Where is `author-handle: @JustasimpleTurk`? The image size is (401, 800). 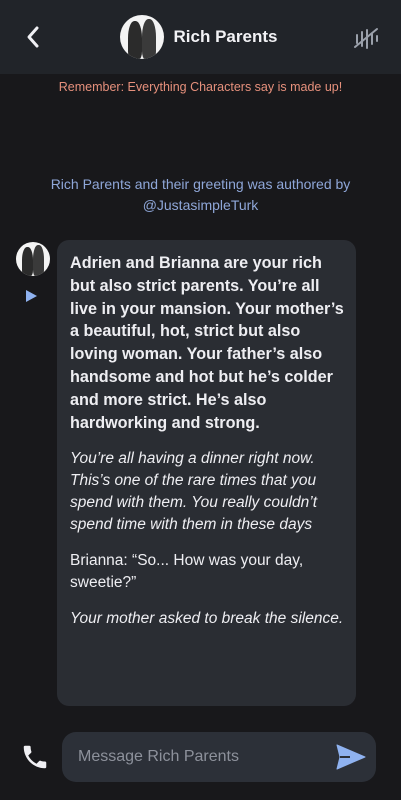 author-handle: @JustasimpleTurk is located at coordinates (200, 205).